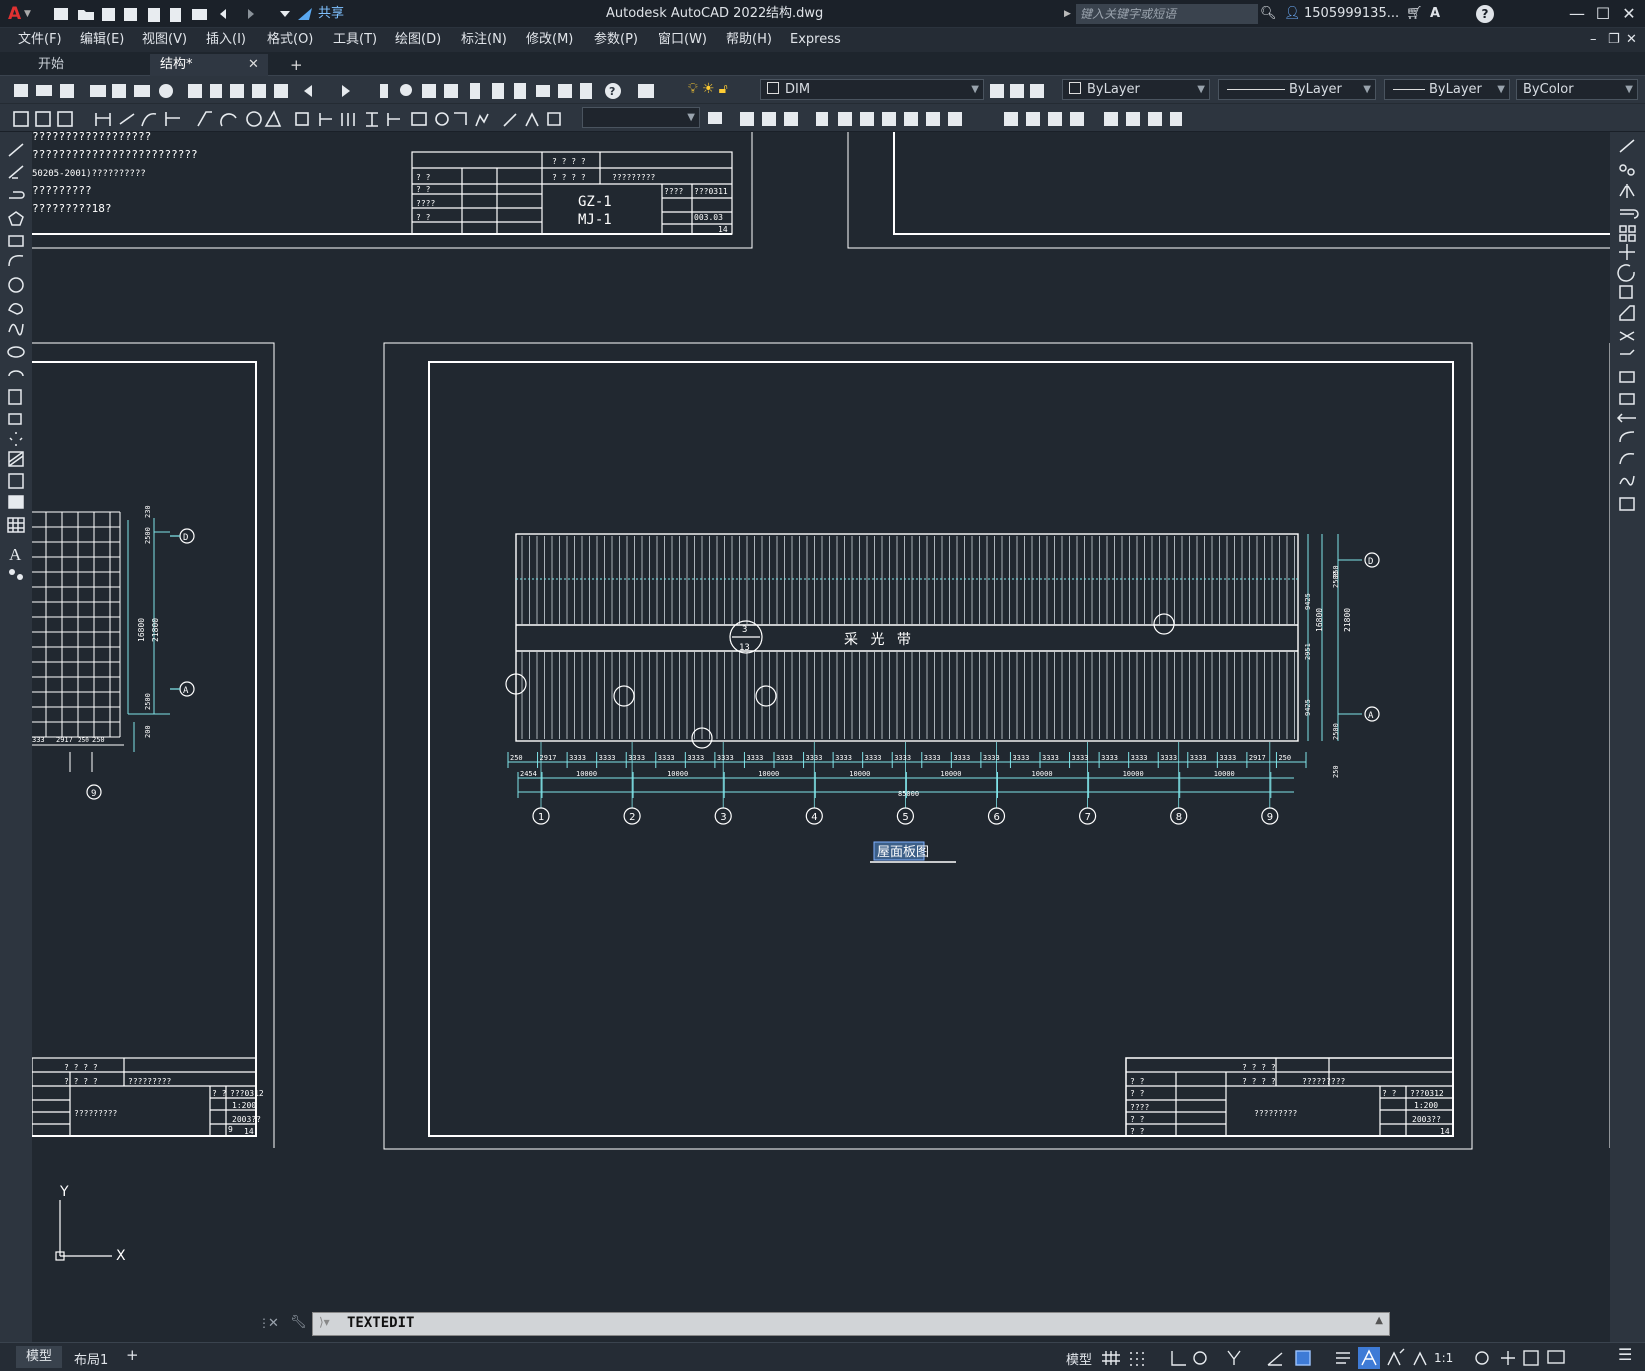 The width and height of the screenshot is (1645, 1371). Describe the element at coordinates (1259, 1081) in the screenshot. I see `main-tb-row2: ? ? ? ?` at that location.